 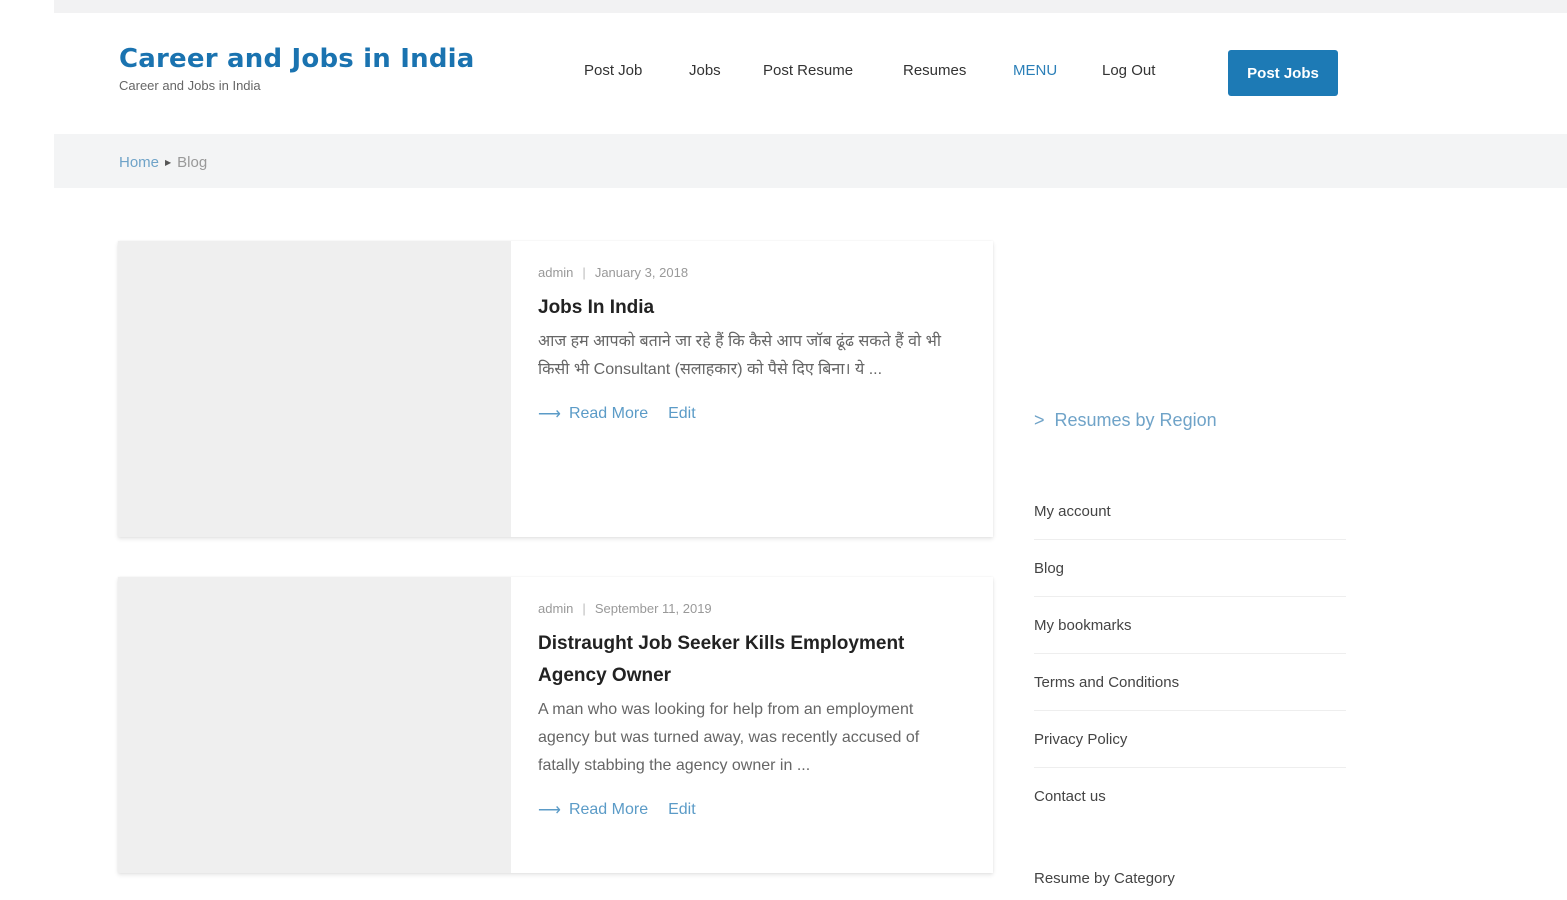 What do you see at coordinates (810, 161) in the screenshot?
I see `breadcrumb-bar` at bounding box center [810, 161].